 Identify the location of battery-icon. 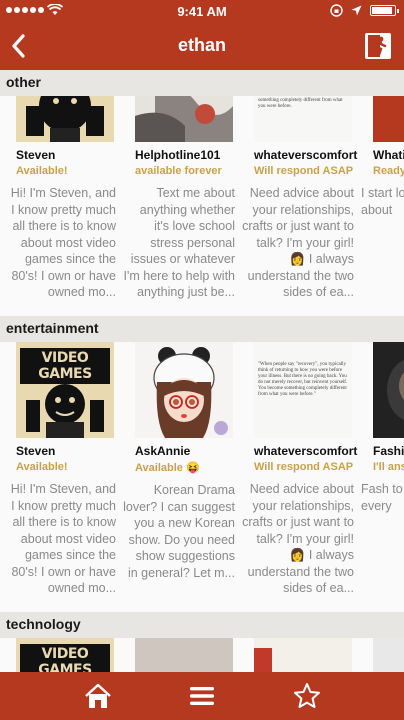
(384, 10).